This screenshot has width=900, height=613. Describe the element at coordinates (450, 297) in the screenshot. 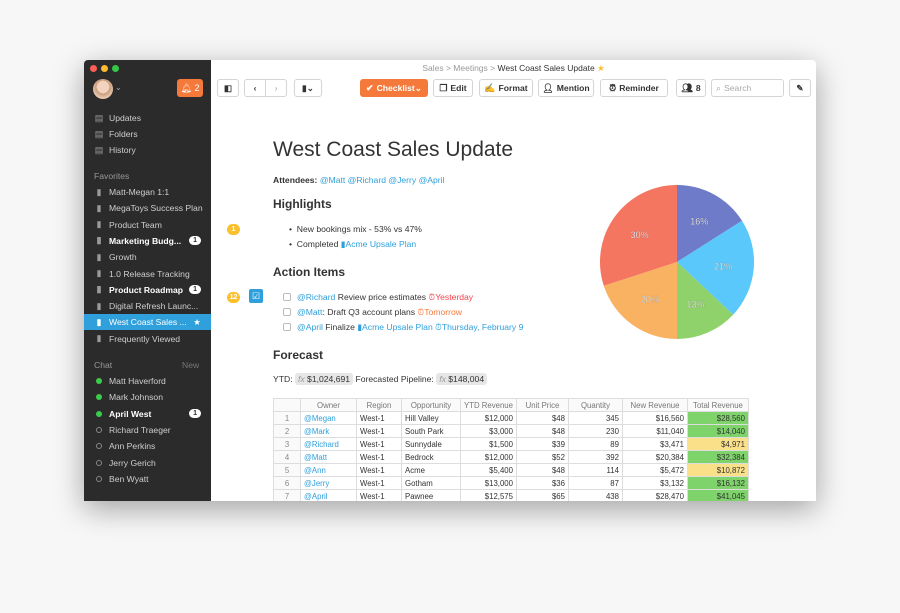

I see `due-date: ⏰︎Yesterday` at that location.